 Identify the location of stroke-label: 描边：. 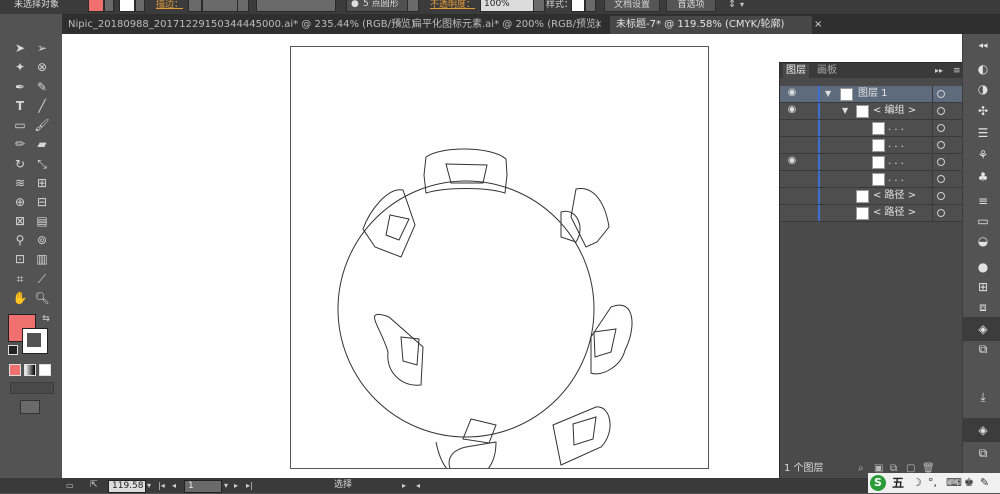
(169, 5).